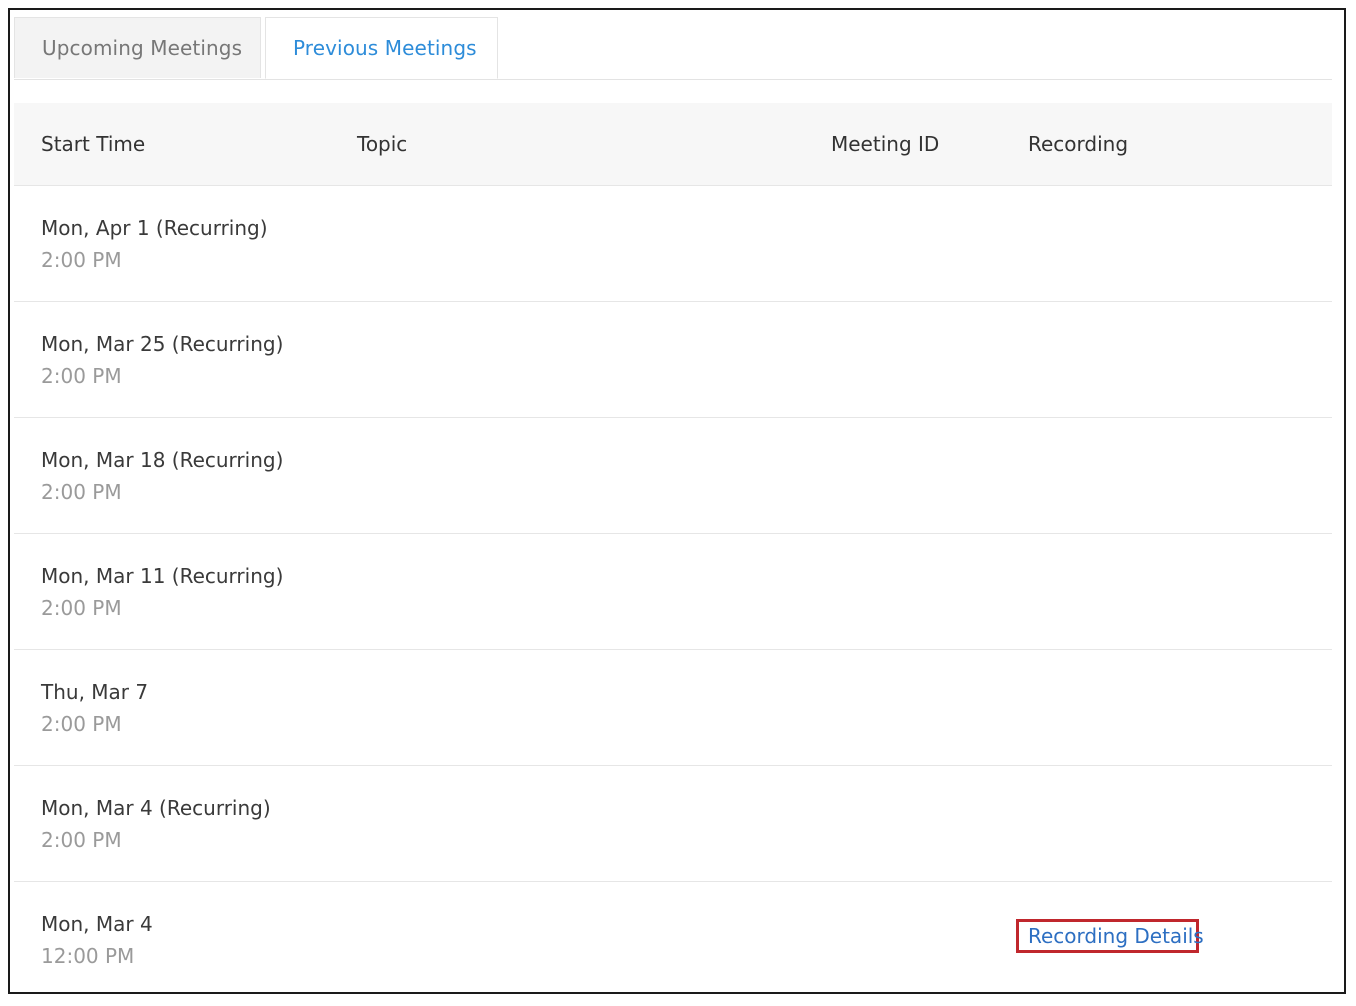 This screenshot has width=1356, height=1006. I want to click on column-header-topic: Topic, so click(382, 144).